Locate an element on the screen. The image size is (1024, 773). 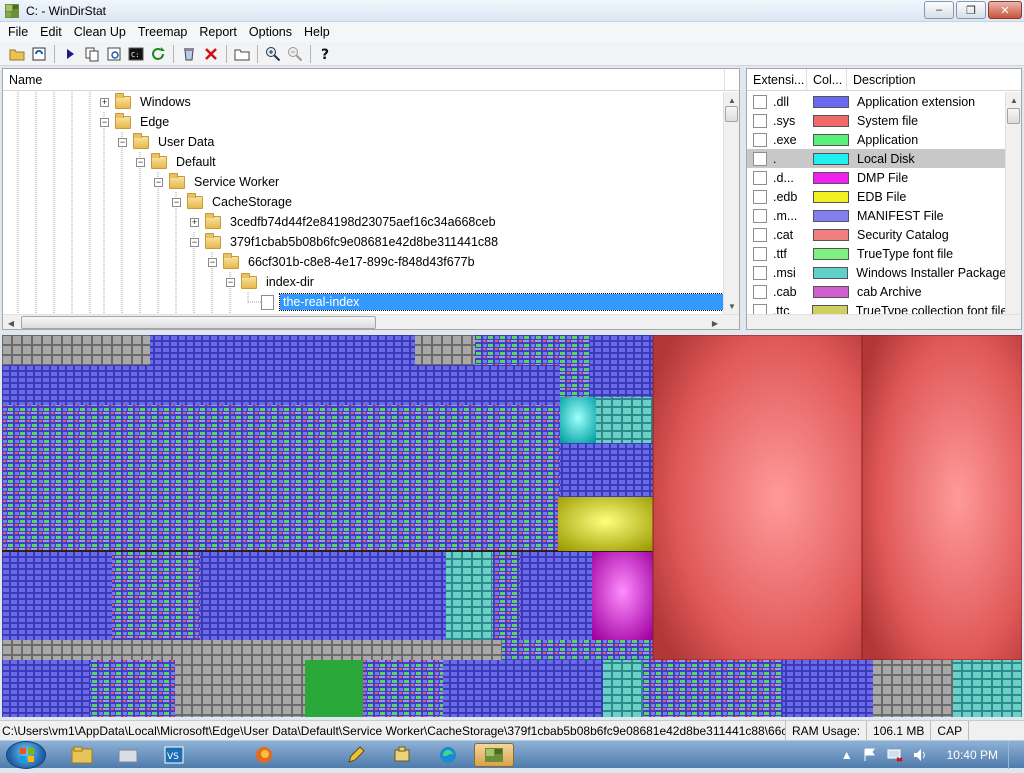
zoom-in-button is located at coordinates (273, 54).